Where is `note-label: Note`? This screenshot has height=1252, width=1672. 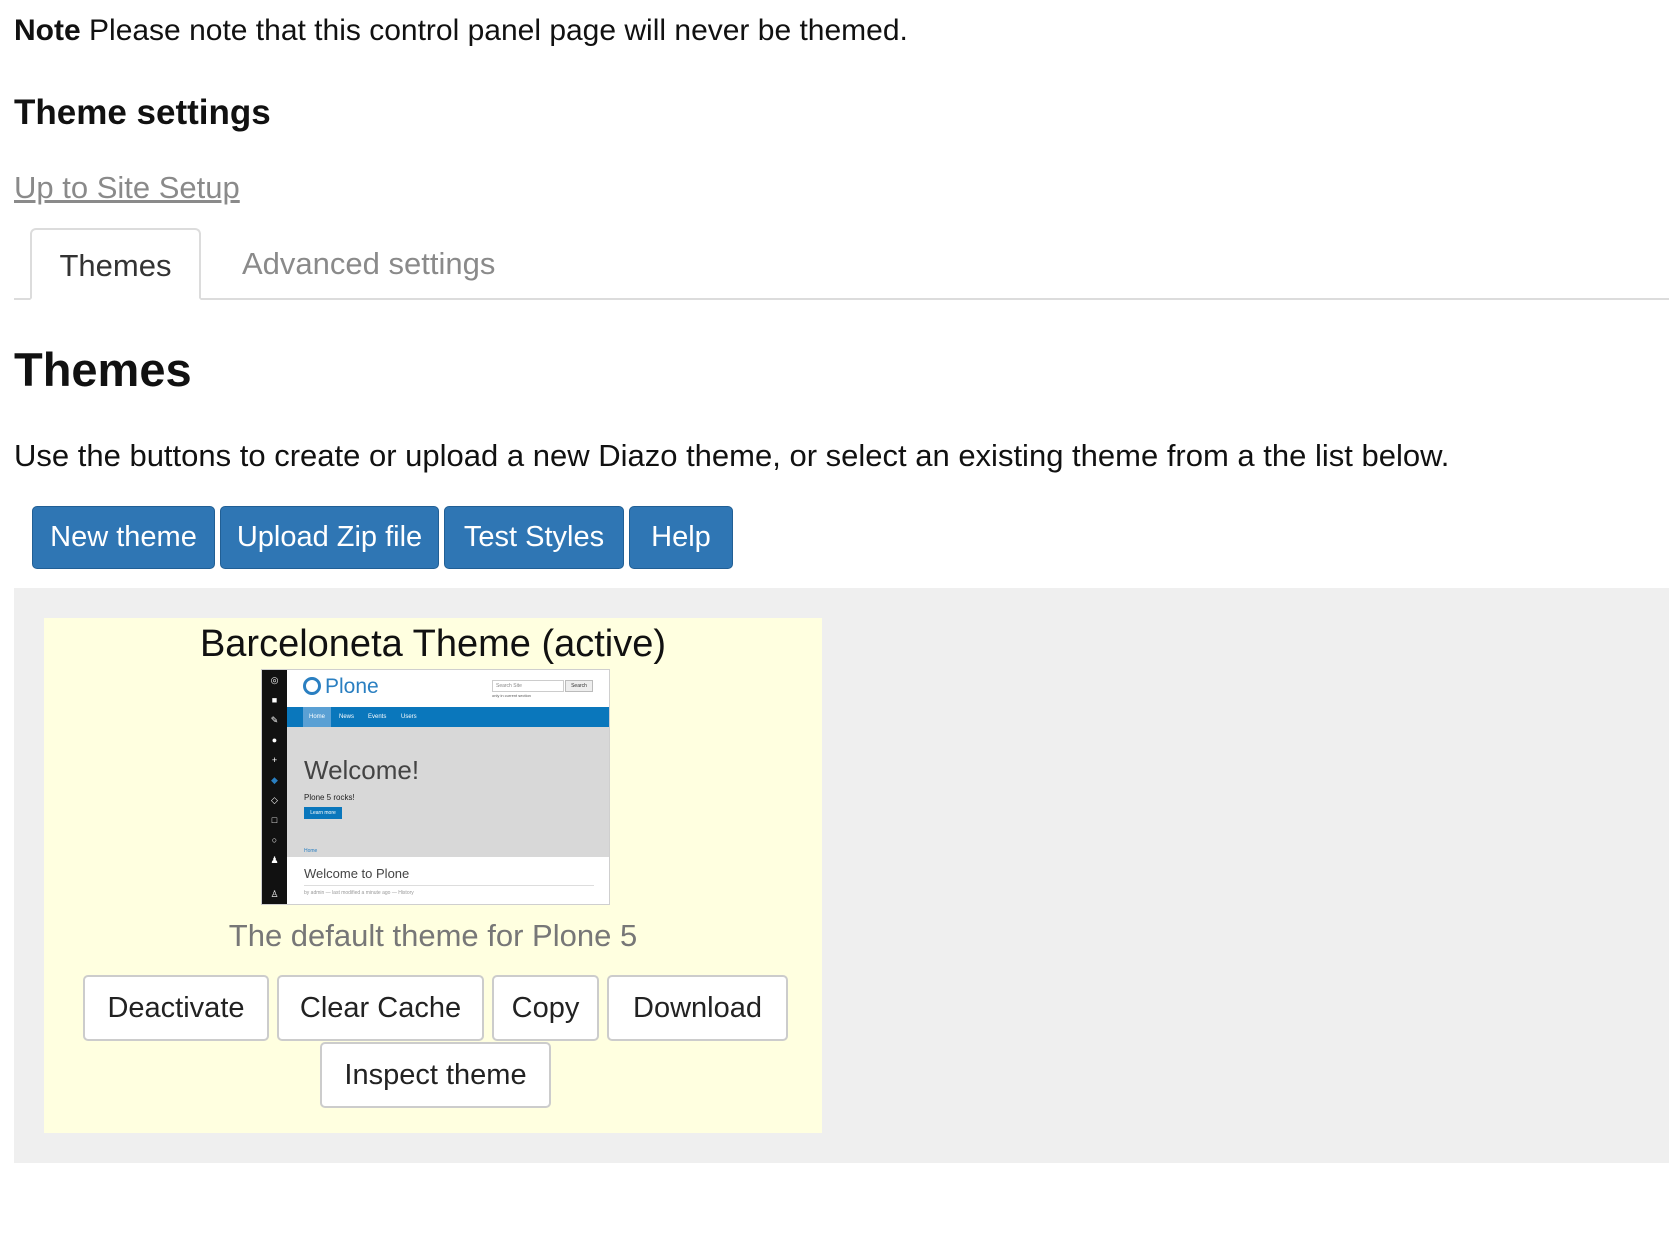 note-label: Note is located at coordinates (47, 30).